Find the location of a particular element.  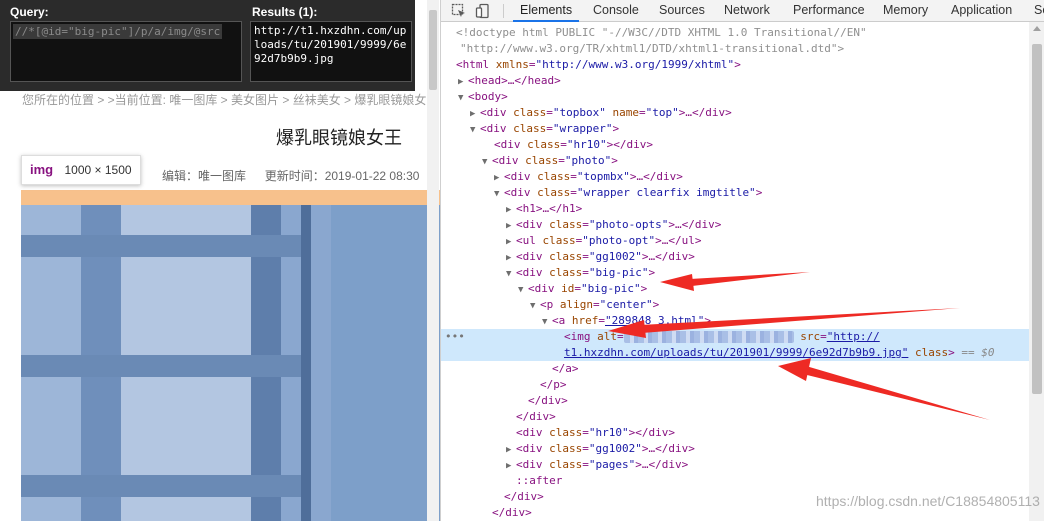

devtools-scrollbar is located at coordinates (1036, 271).